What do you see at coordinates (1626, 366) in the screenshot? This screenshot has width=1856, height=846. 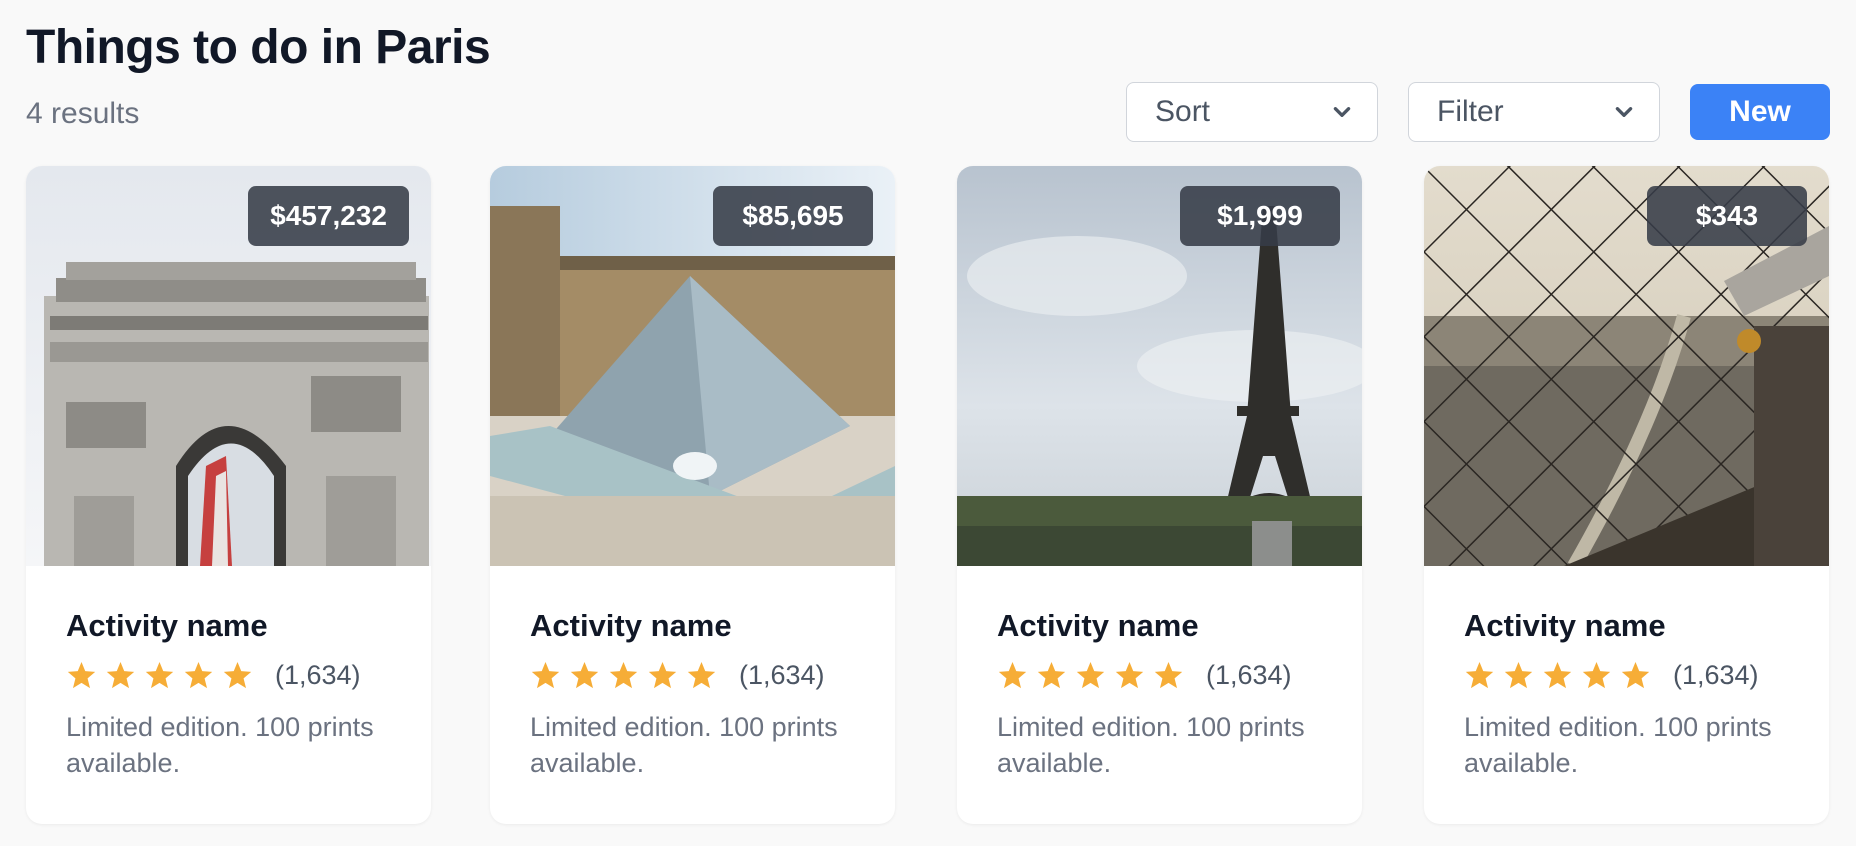 I see `eiffel-tower-view-photo: $343` at bounding box center [1626, 366].